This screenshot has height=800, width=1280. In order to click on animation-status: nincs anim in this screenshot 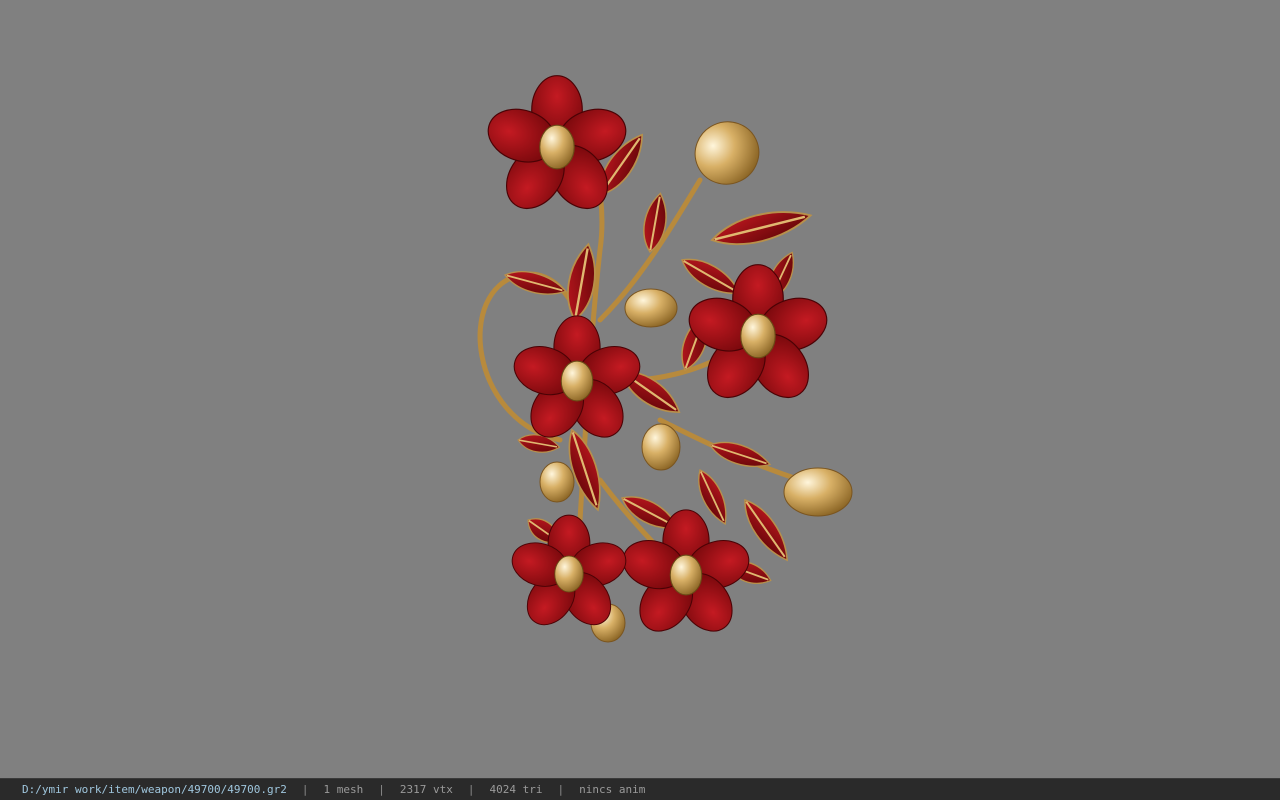, I will do `click(612, 789)`.